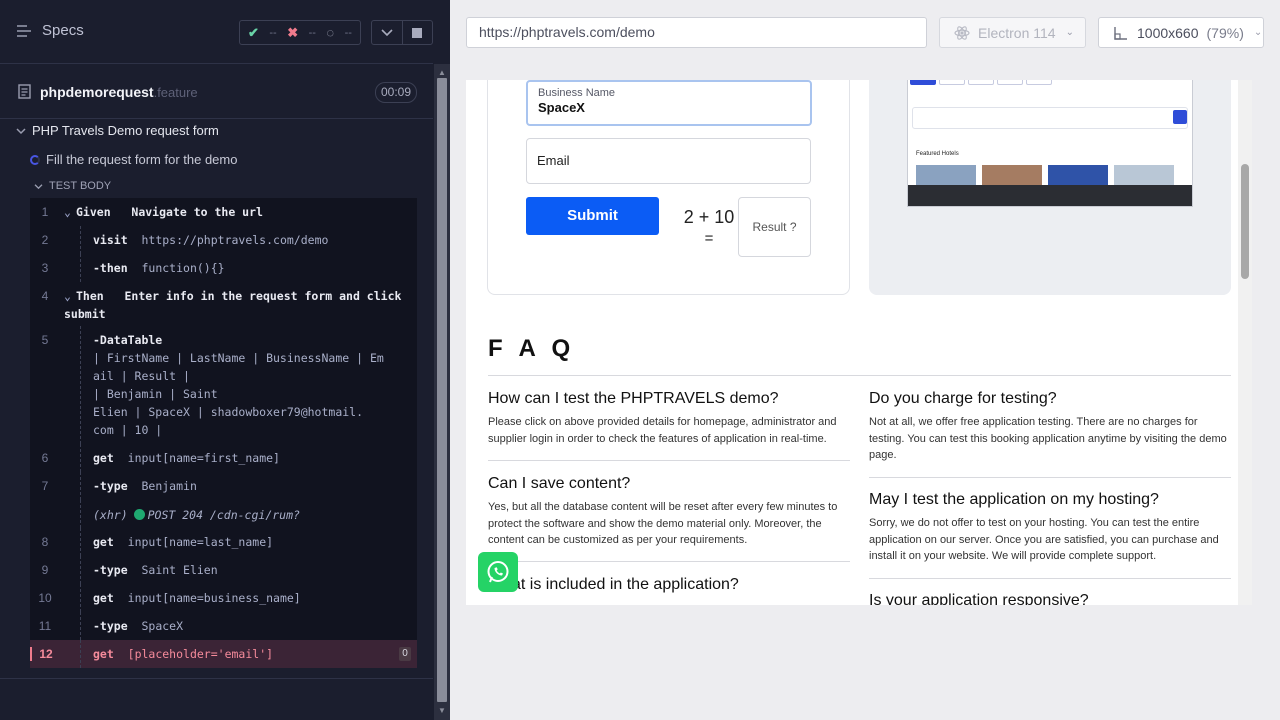 The height and width of the screenshot is (720, 1280). What do you see at coordinates (592, 216) in the screenshot?
I see `submit-button: Submit` at bounding box center [592, 216].